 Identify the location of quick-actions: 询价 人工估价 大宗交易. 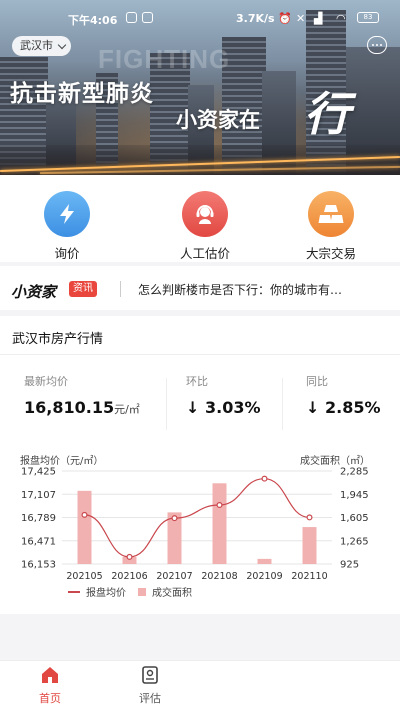
(200, 218).